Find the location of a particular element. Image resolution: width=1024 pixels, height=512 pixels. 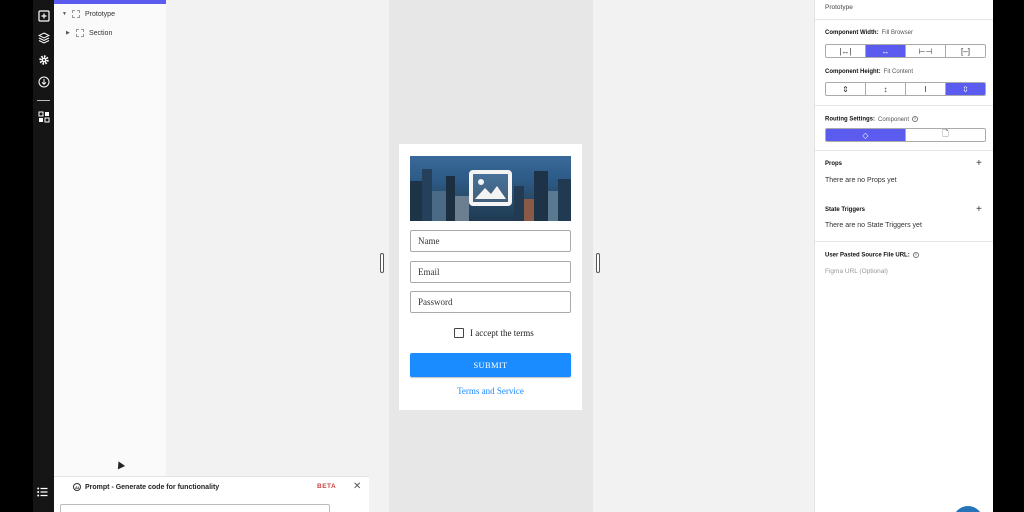

gear-icon is located at coordinates (43, 59).